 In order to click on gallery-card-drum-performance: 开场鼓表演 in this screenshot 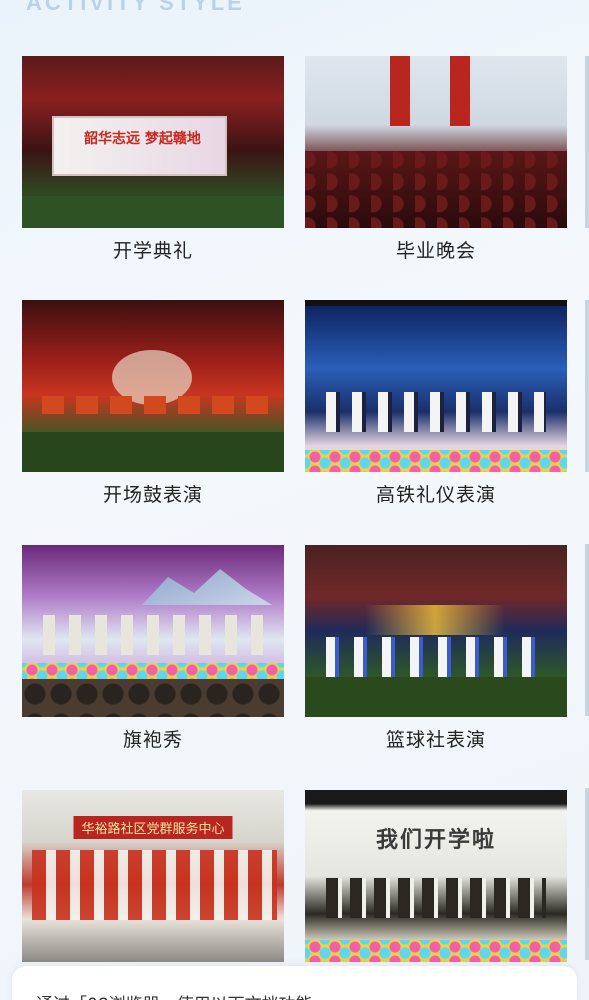, I will do `click(153, 403)`.